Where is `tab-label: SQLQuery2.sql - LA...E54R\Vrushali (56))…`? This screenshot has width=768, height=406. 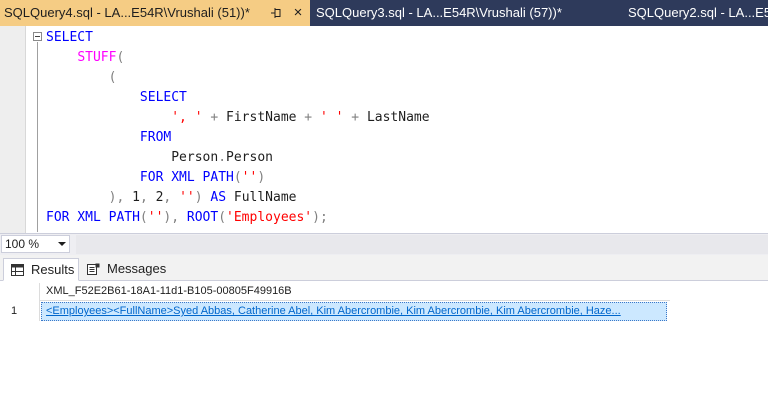
tab-label: SQLQuery2.sql - LA...E54R\Vrushali (56))… is located at coordinates (698, 12).